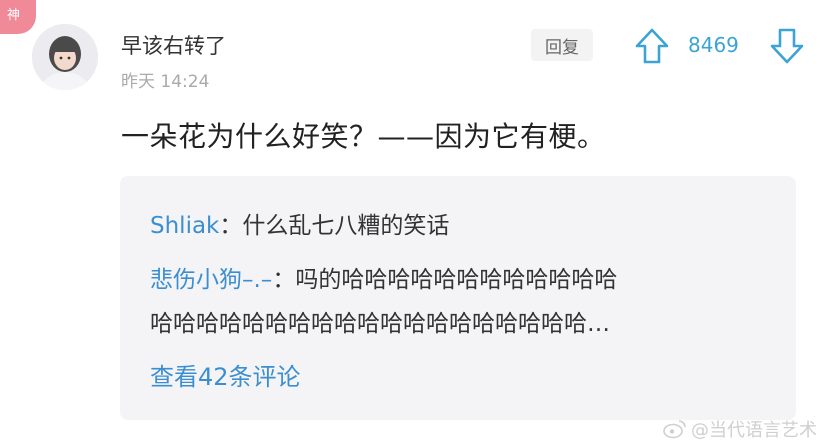 The height and width of the screenshot is (446, 827). What do you see at coordinates (456, 280) in the screenshot?
I see `reply-text: 吗的哈哈哈哈哈哈哈哈哈哈哈哈` at bounding box center [456, 280].